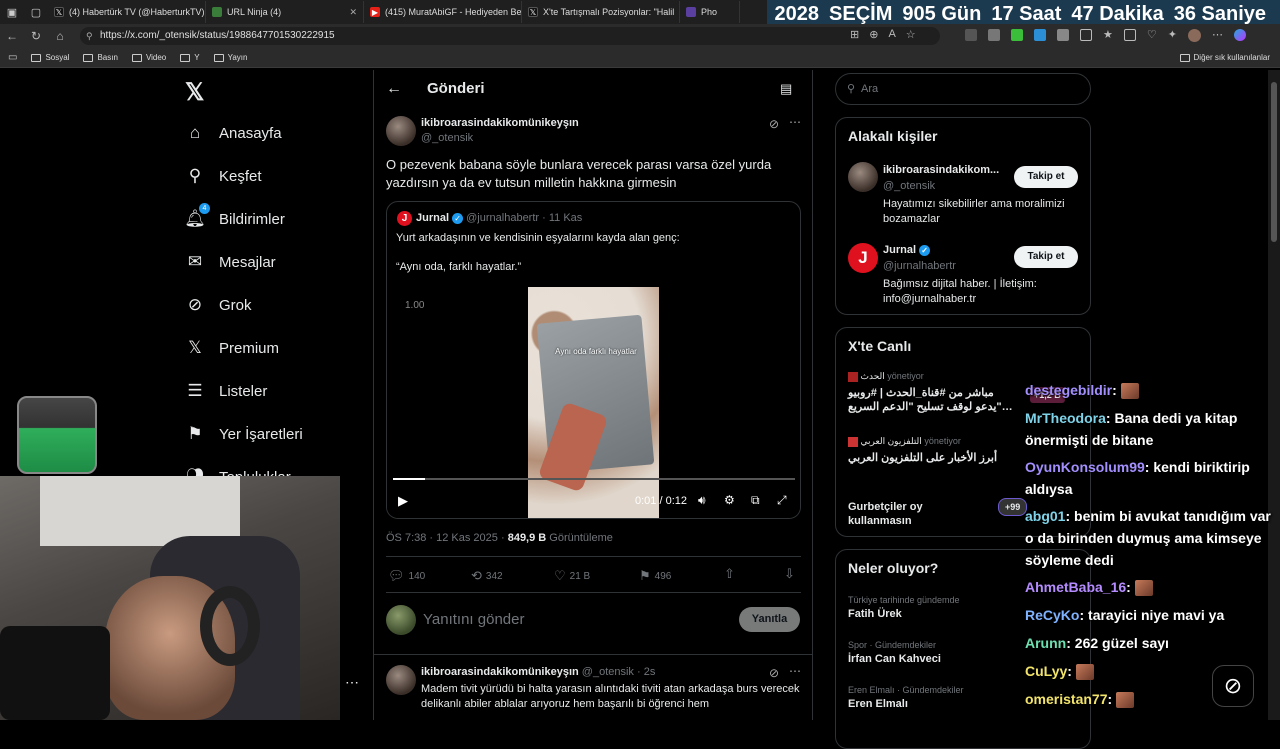 Image resolution: width=1280 pixels, height=749 pixels. What do you see at coordinates (782, 500) in the screenshot?
I see `fullscreen-icon: ⤢` at bounding box center [782, 500].